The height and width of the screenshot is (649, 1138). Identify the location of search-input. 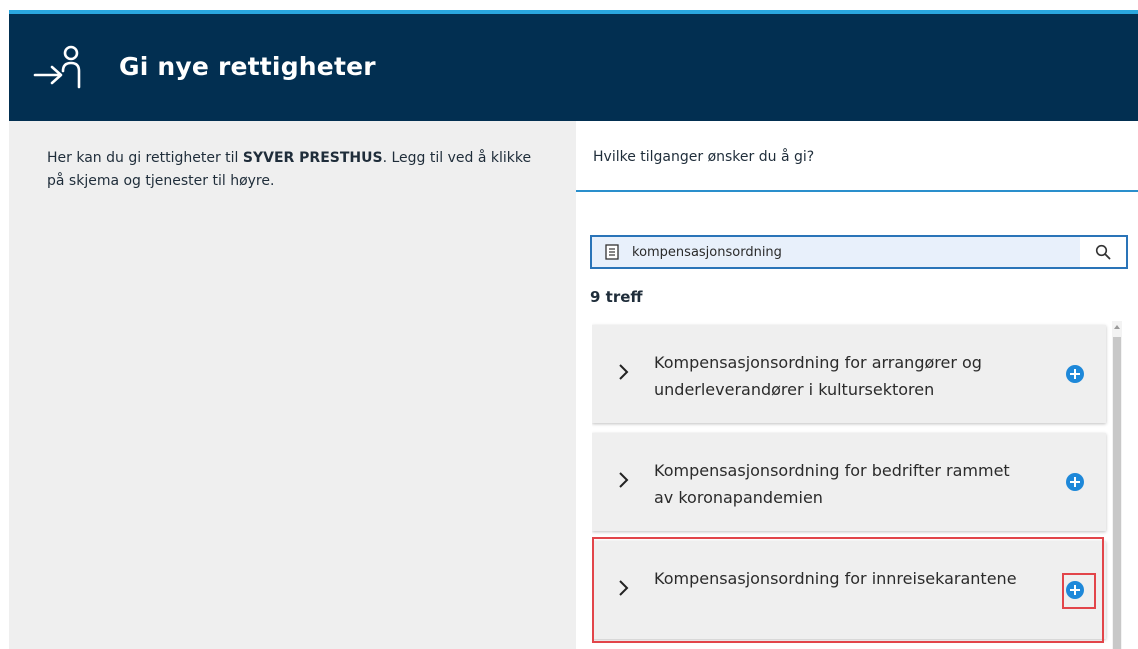
(858, 252).